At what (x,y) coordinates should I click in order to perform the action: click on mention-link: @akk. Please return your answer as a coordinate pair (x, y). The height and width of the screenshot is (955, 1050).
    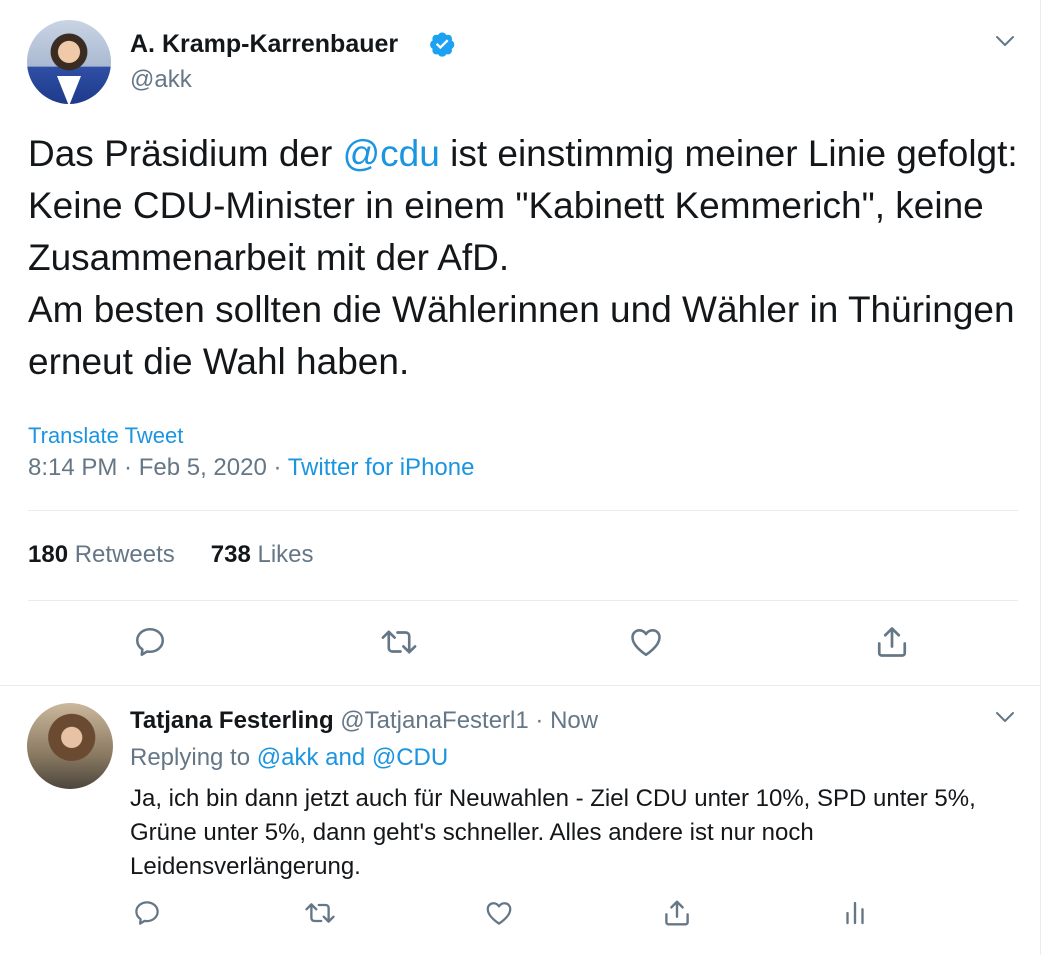
    Looking at the image, I should click on (288, 757).